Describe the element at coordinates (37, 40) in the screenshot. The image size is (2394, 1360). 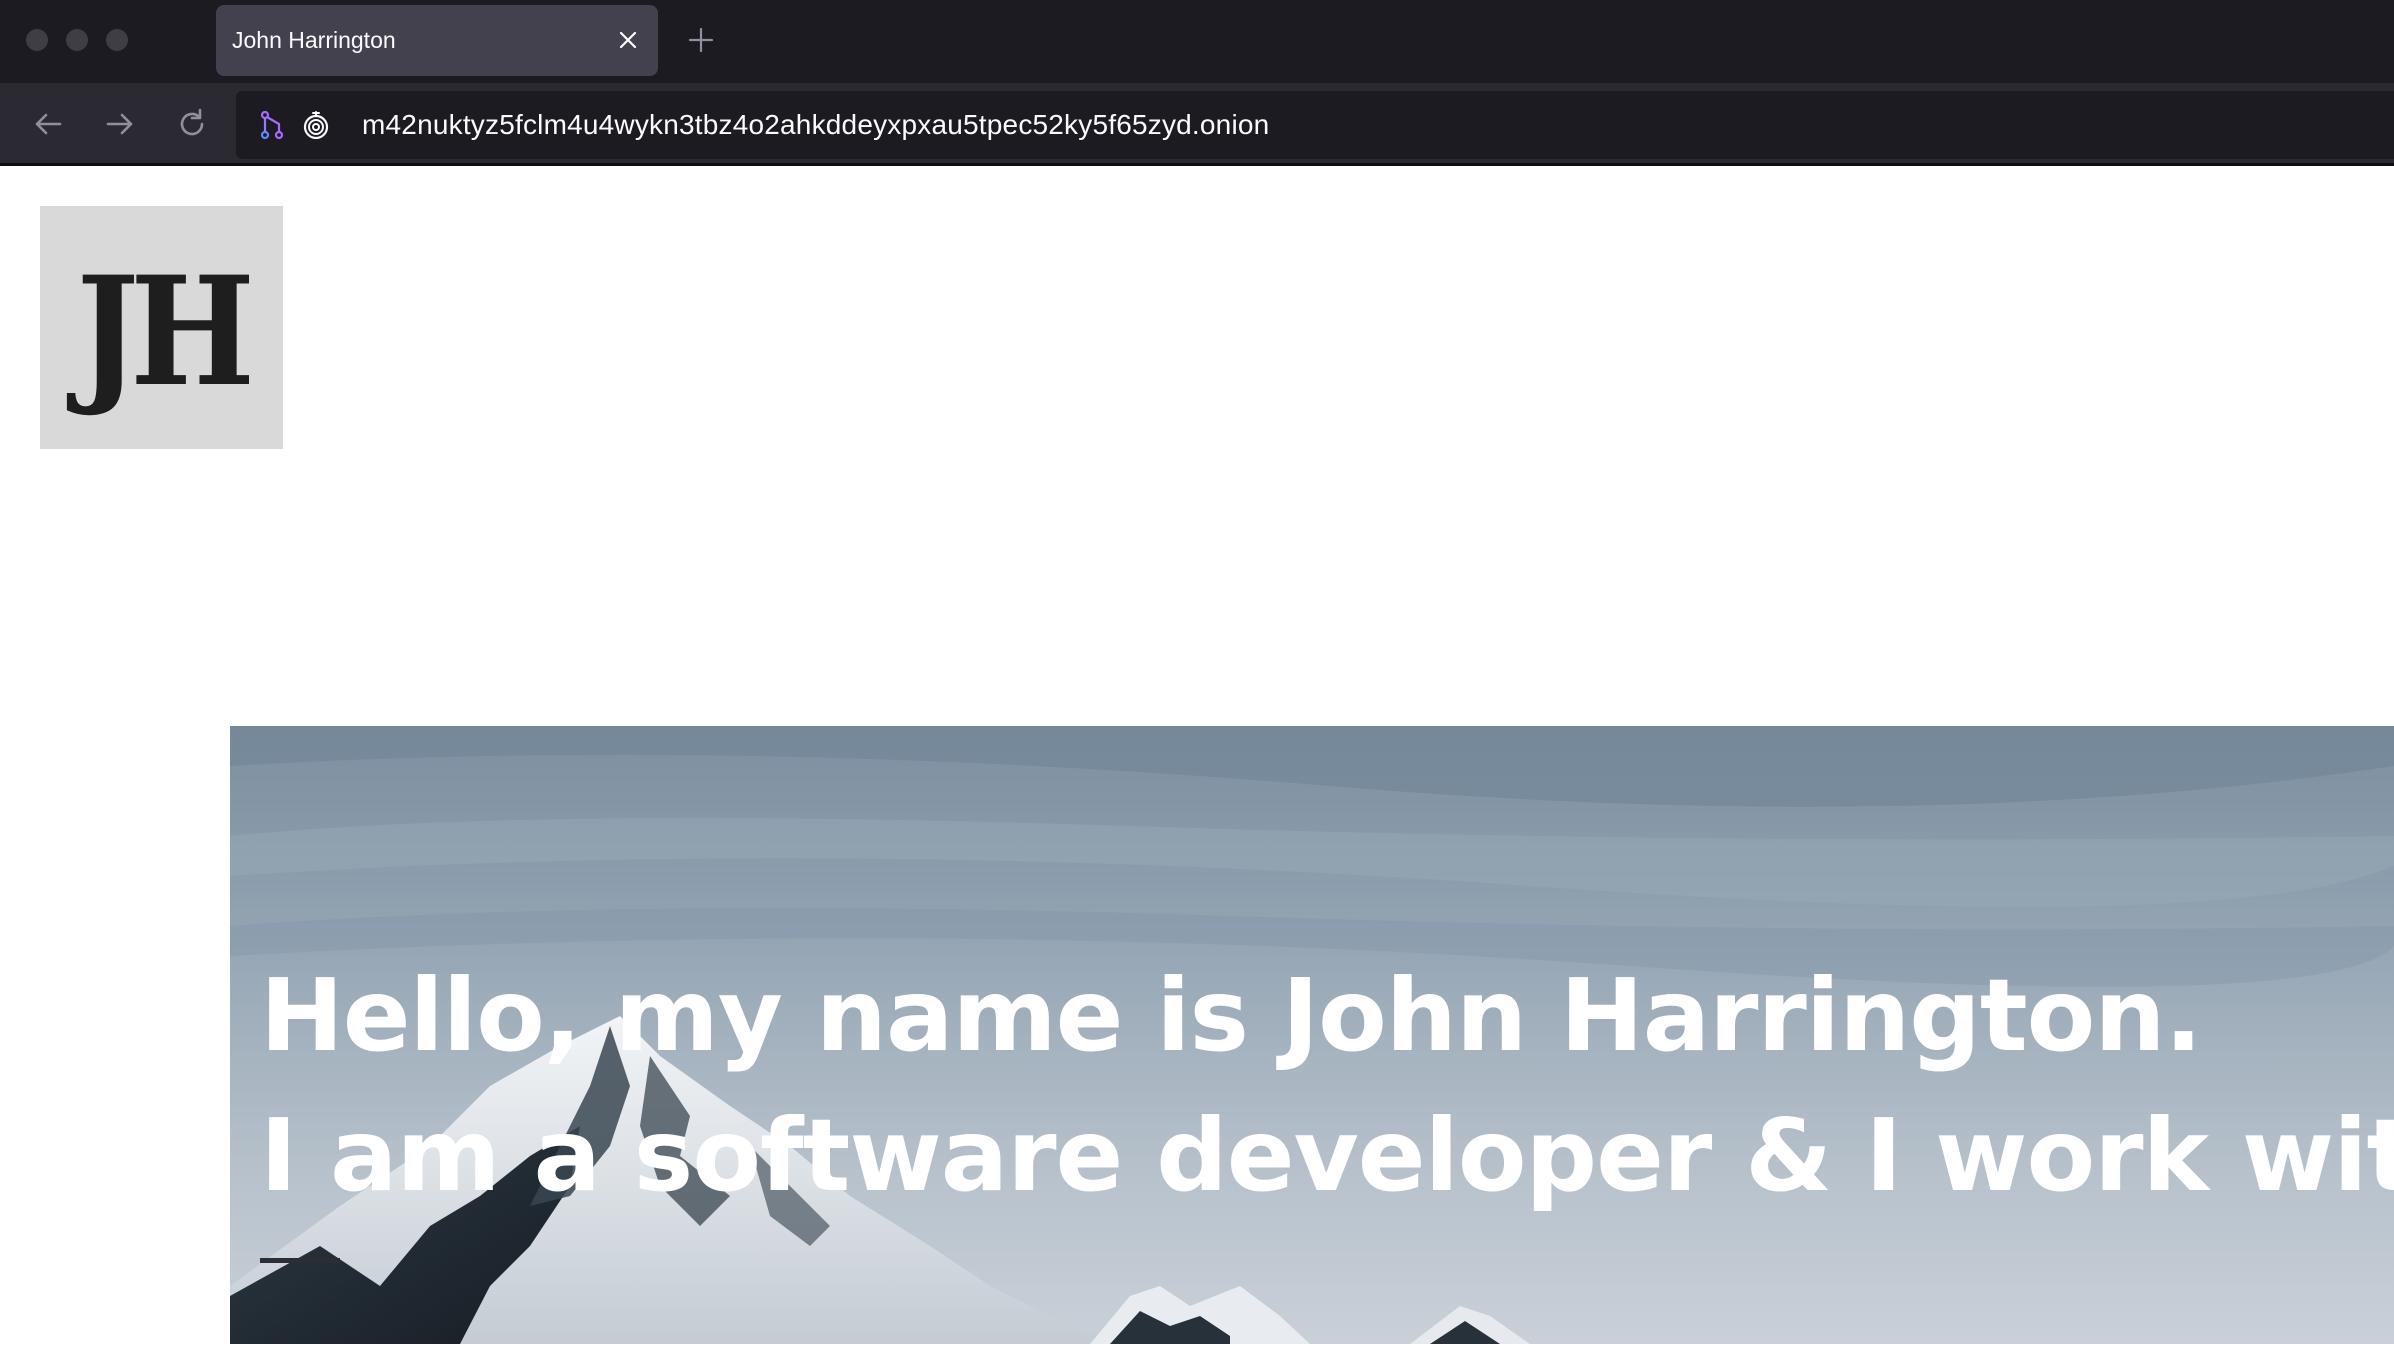
I see `window-close-dot` at that location.